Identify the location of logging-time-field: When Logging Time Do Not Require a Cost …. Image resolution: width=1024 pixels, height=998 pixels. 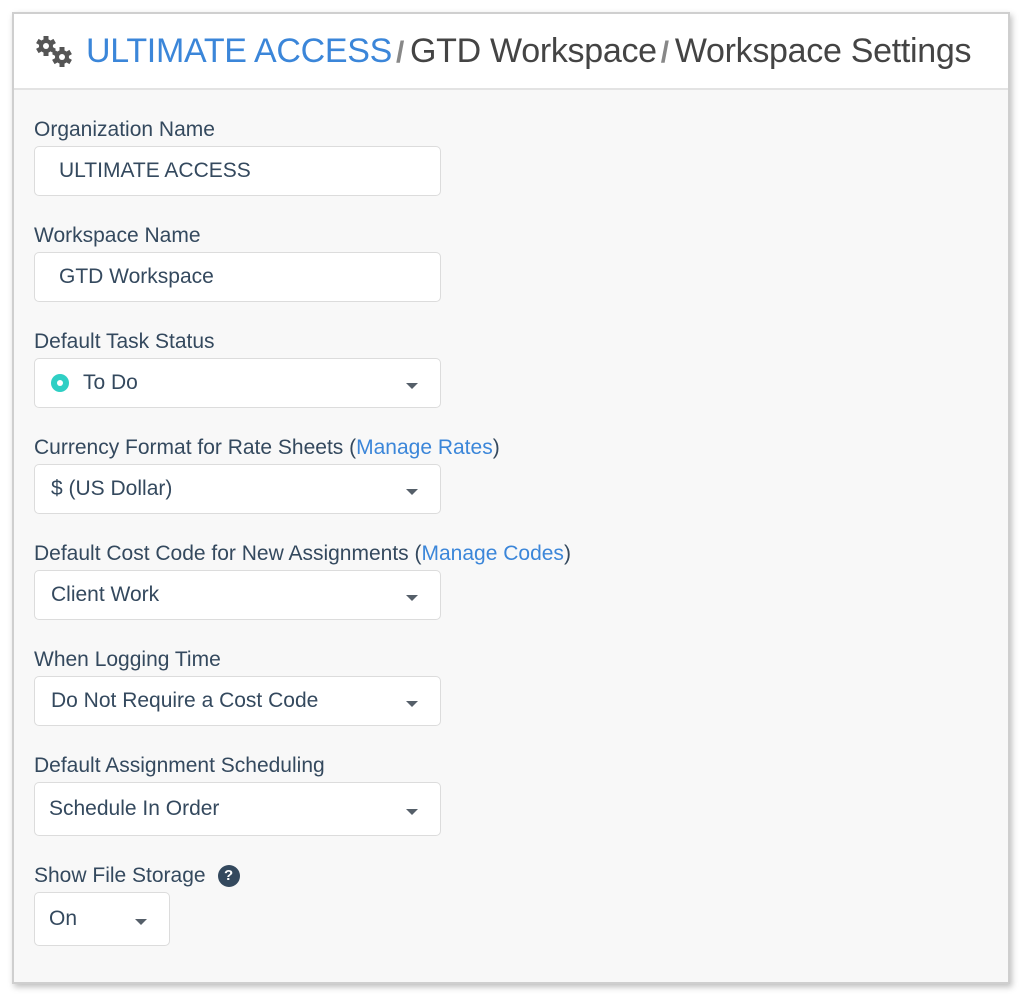
(302, 685).